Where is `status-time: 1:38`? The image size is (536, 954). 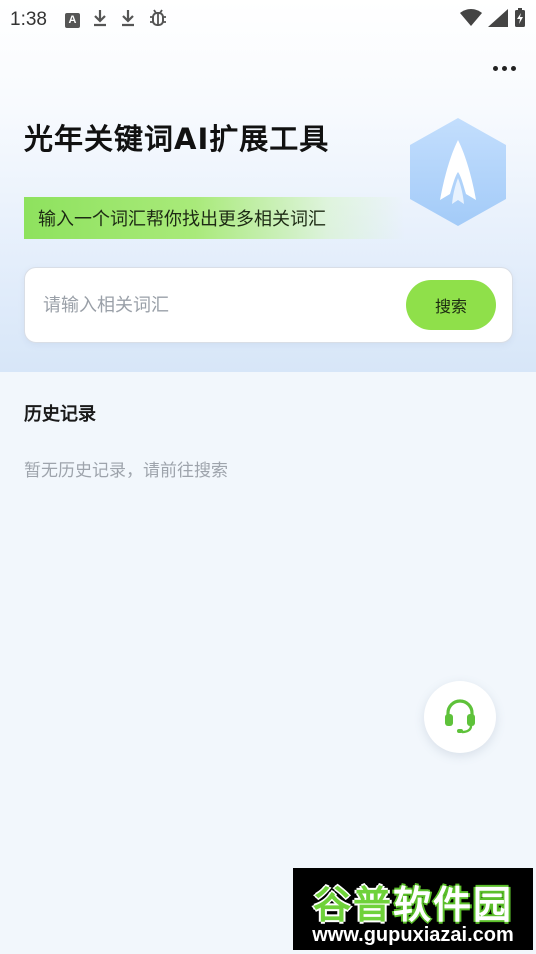
status-time: 1:38 is located at coordinates (28, 19).